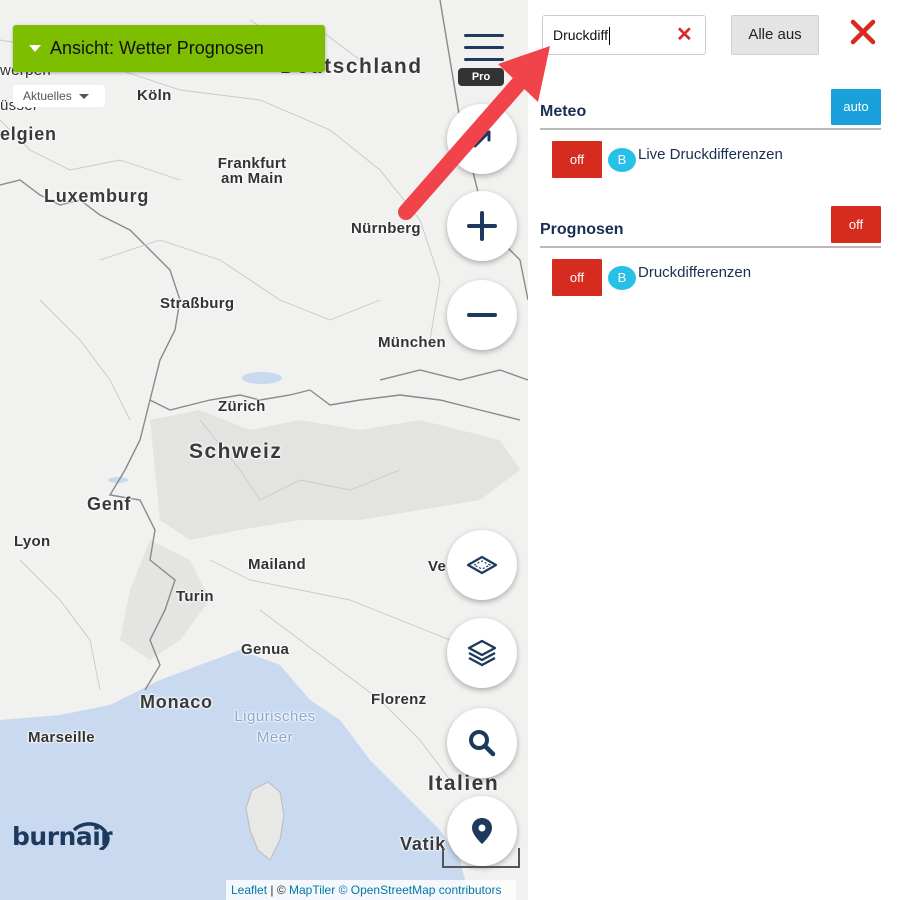 This screenshot has width=904, height=900. What do you see at coordinates (577, 277) in the screenshot?
I see `druckdifferenzen-off-button: off` at bounding box center [577, 277].